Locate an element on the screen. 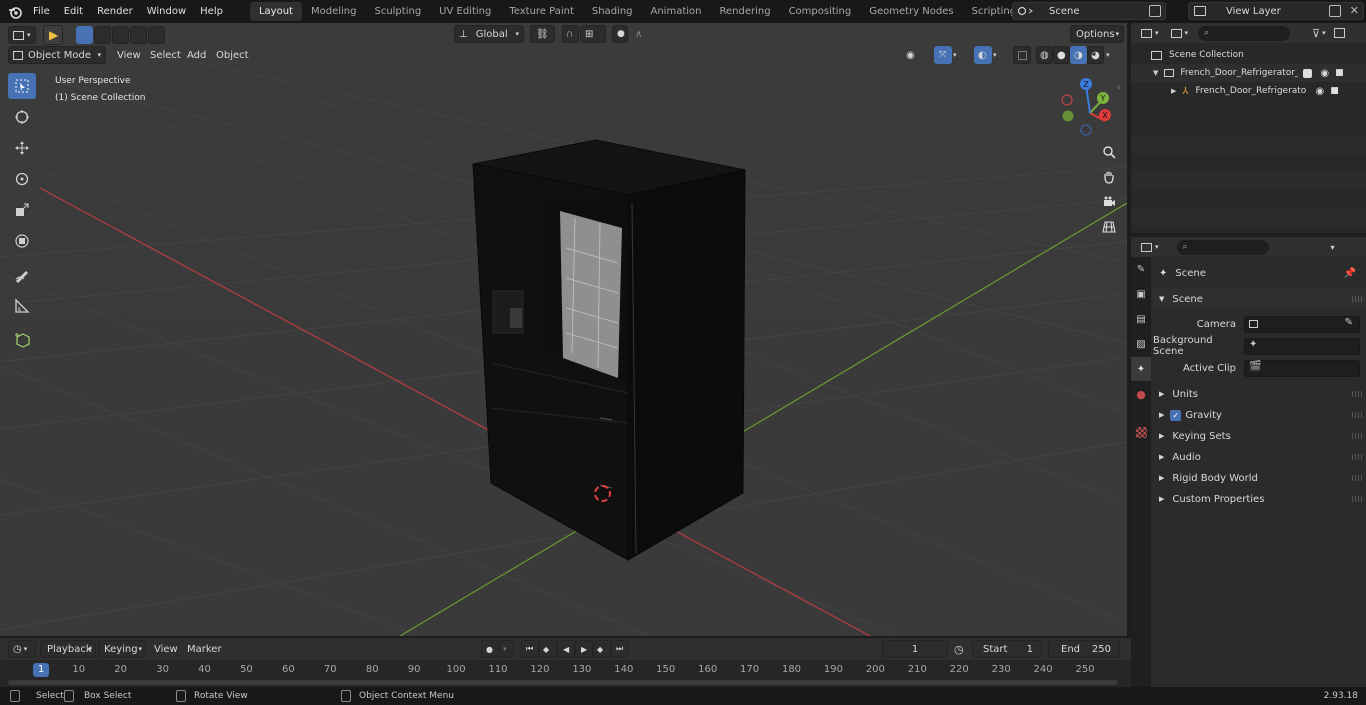 This screenshot has width=1366, height=705. editor-type-button: ▾ is located at coordinates (22, 35).